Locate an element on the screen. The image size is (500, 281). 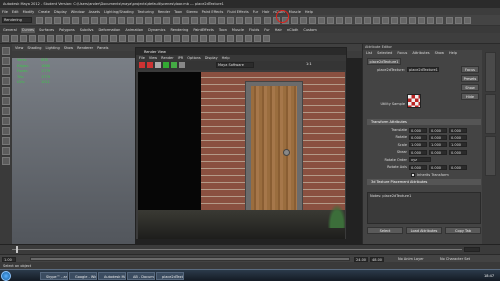
attribute-menu-list: List is located at coordinates (369, 53).